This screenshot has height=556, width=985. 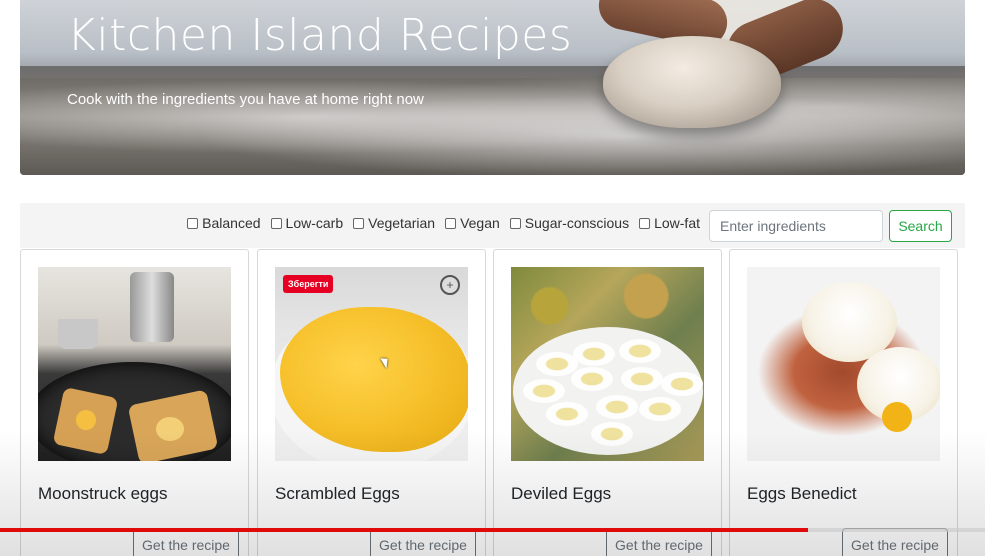 I want to click on filter-low-fat: Low-fat, so click(x=669, y=223).